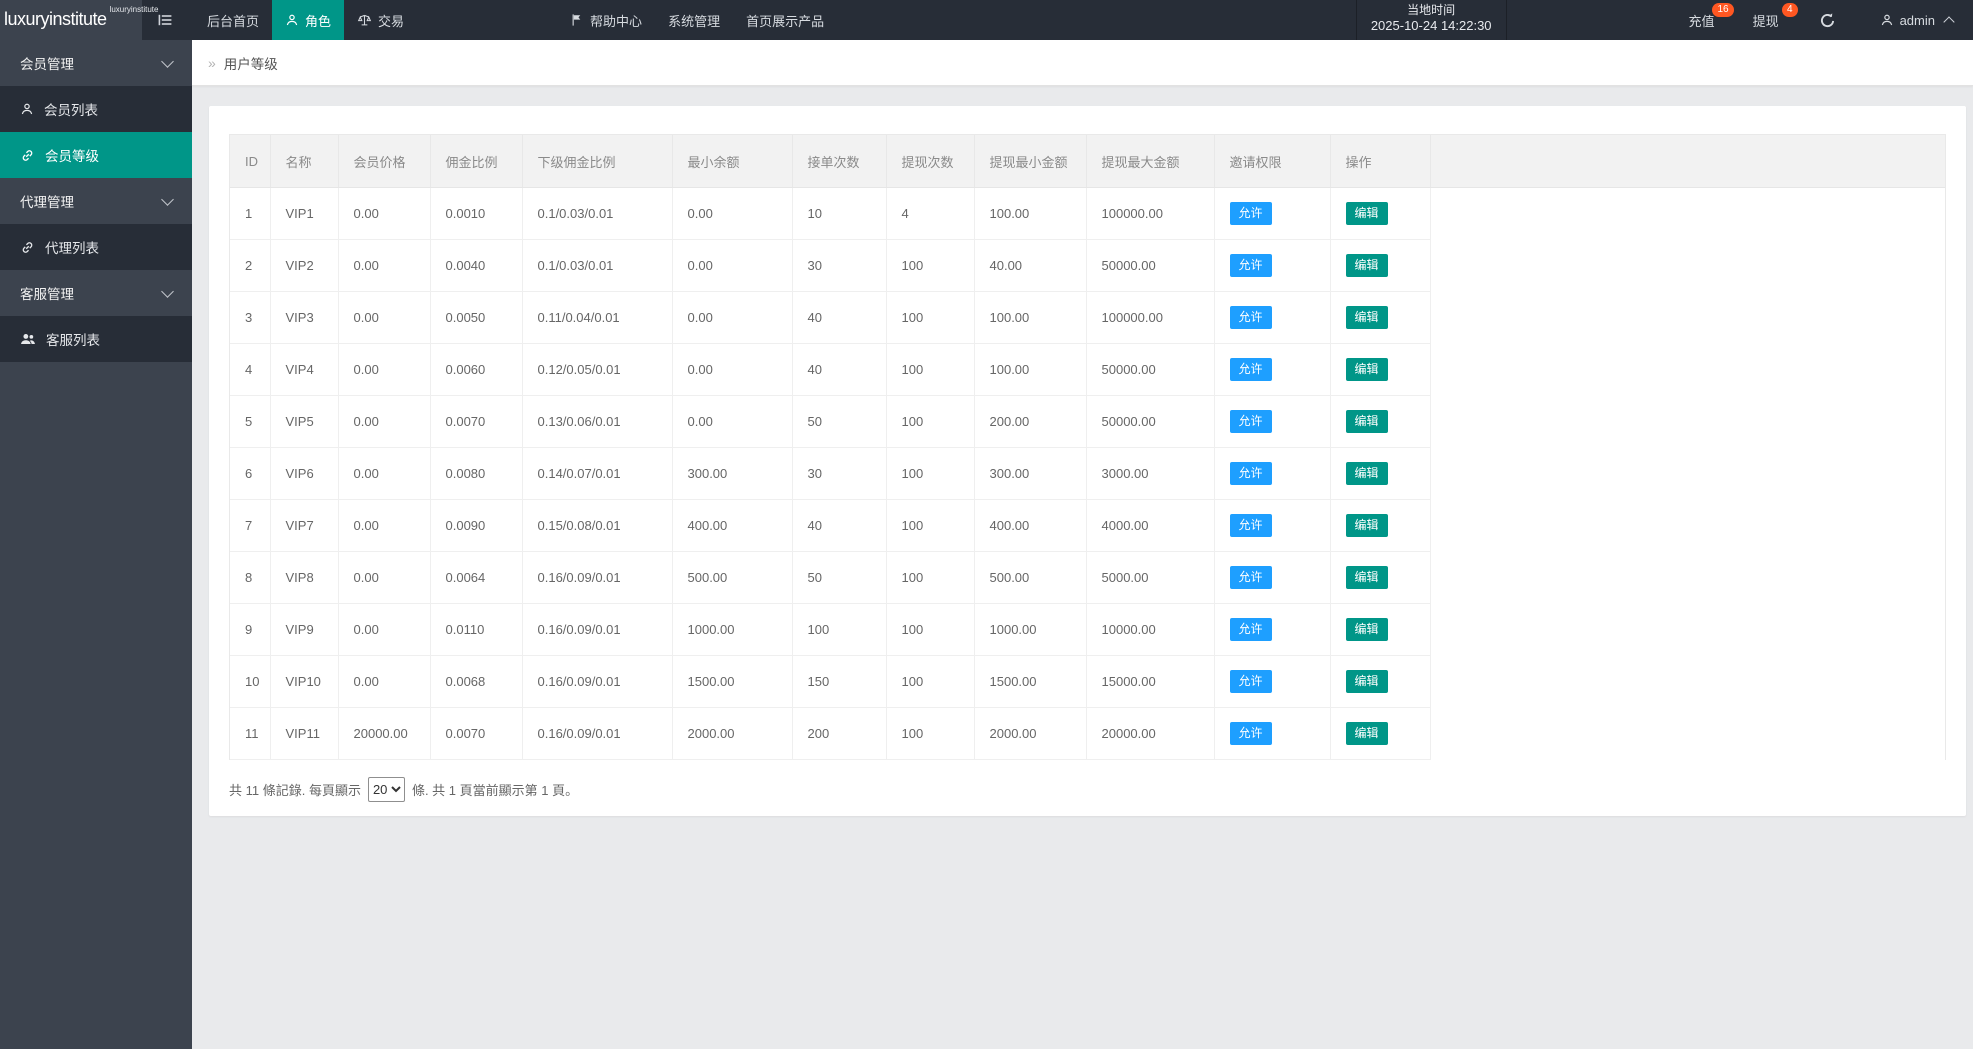  What do you see at coordinates (1150, 161) in the screenshot?
I see `column-header-max-withdraw: 提现最大金额` at bounding box center [1150, 161].